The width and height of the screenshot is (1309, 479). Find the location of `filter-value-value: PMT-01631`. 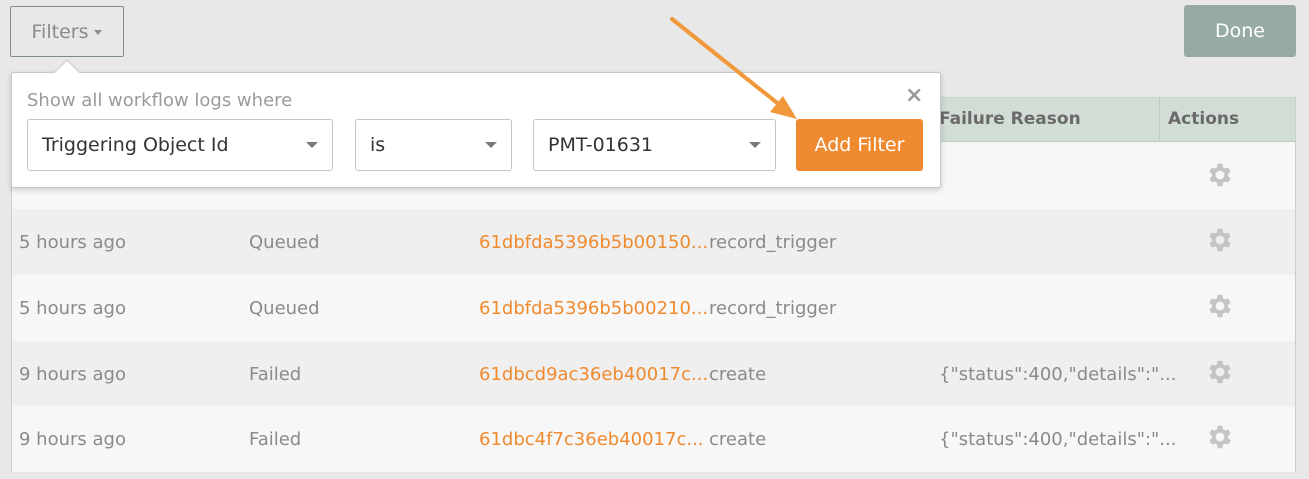

filter-value-value: PMT-01631 is located at coordinates (601, 145).